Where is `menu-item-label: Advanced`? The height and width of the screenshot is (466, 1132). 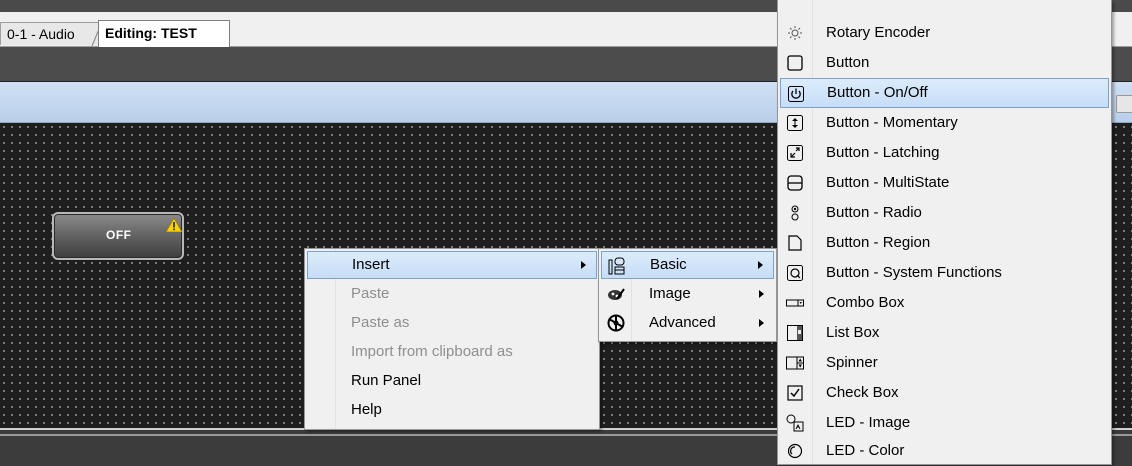 menu-item-label: Advanced is located at coordinates (682, 322).